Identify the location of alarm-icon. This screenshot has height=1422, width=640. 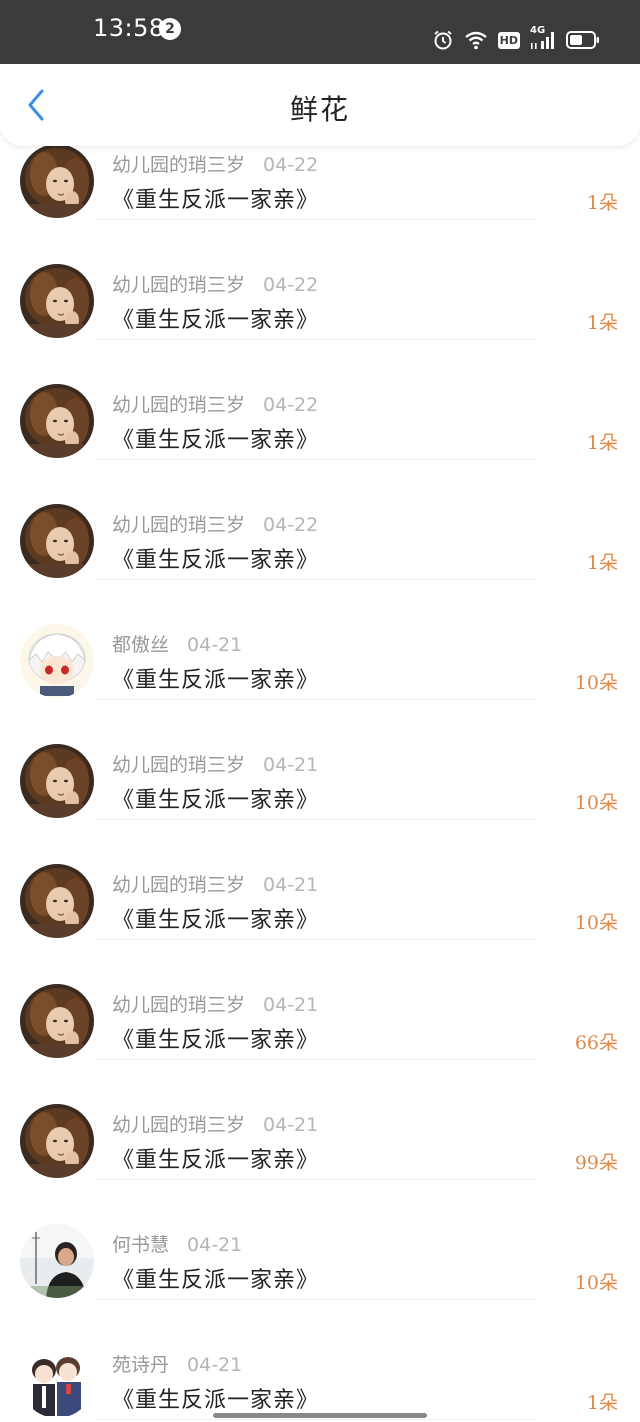
(443, 40).